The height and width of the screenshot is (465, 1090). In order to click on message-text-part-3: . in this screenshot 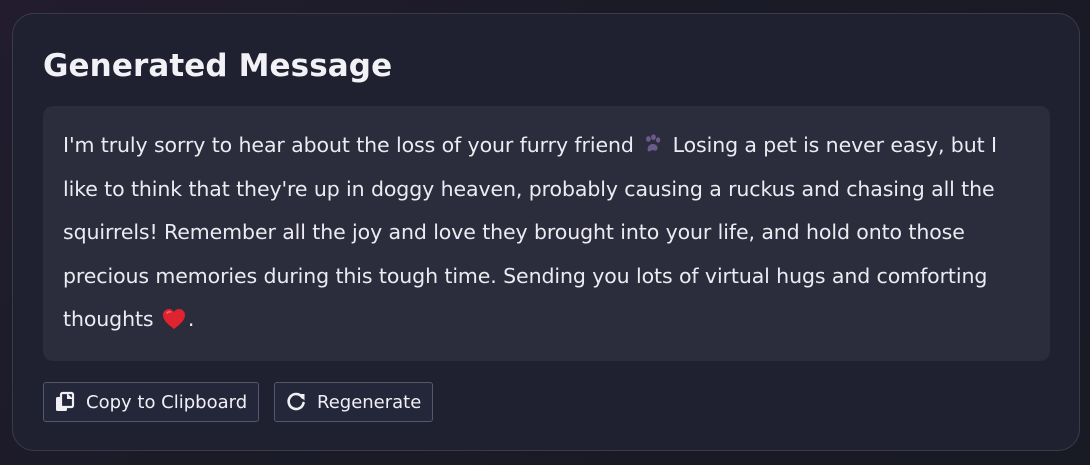, I will do `click(191, 319)`.